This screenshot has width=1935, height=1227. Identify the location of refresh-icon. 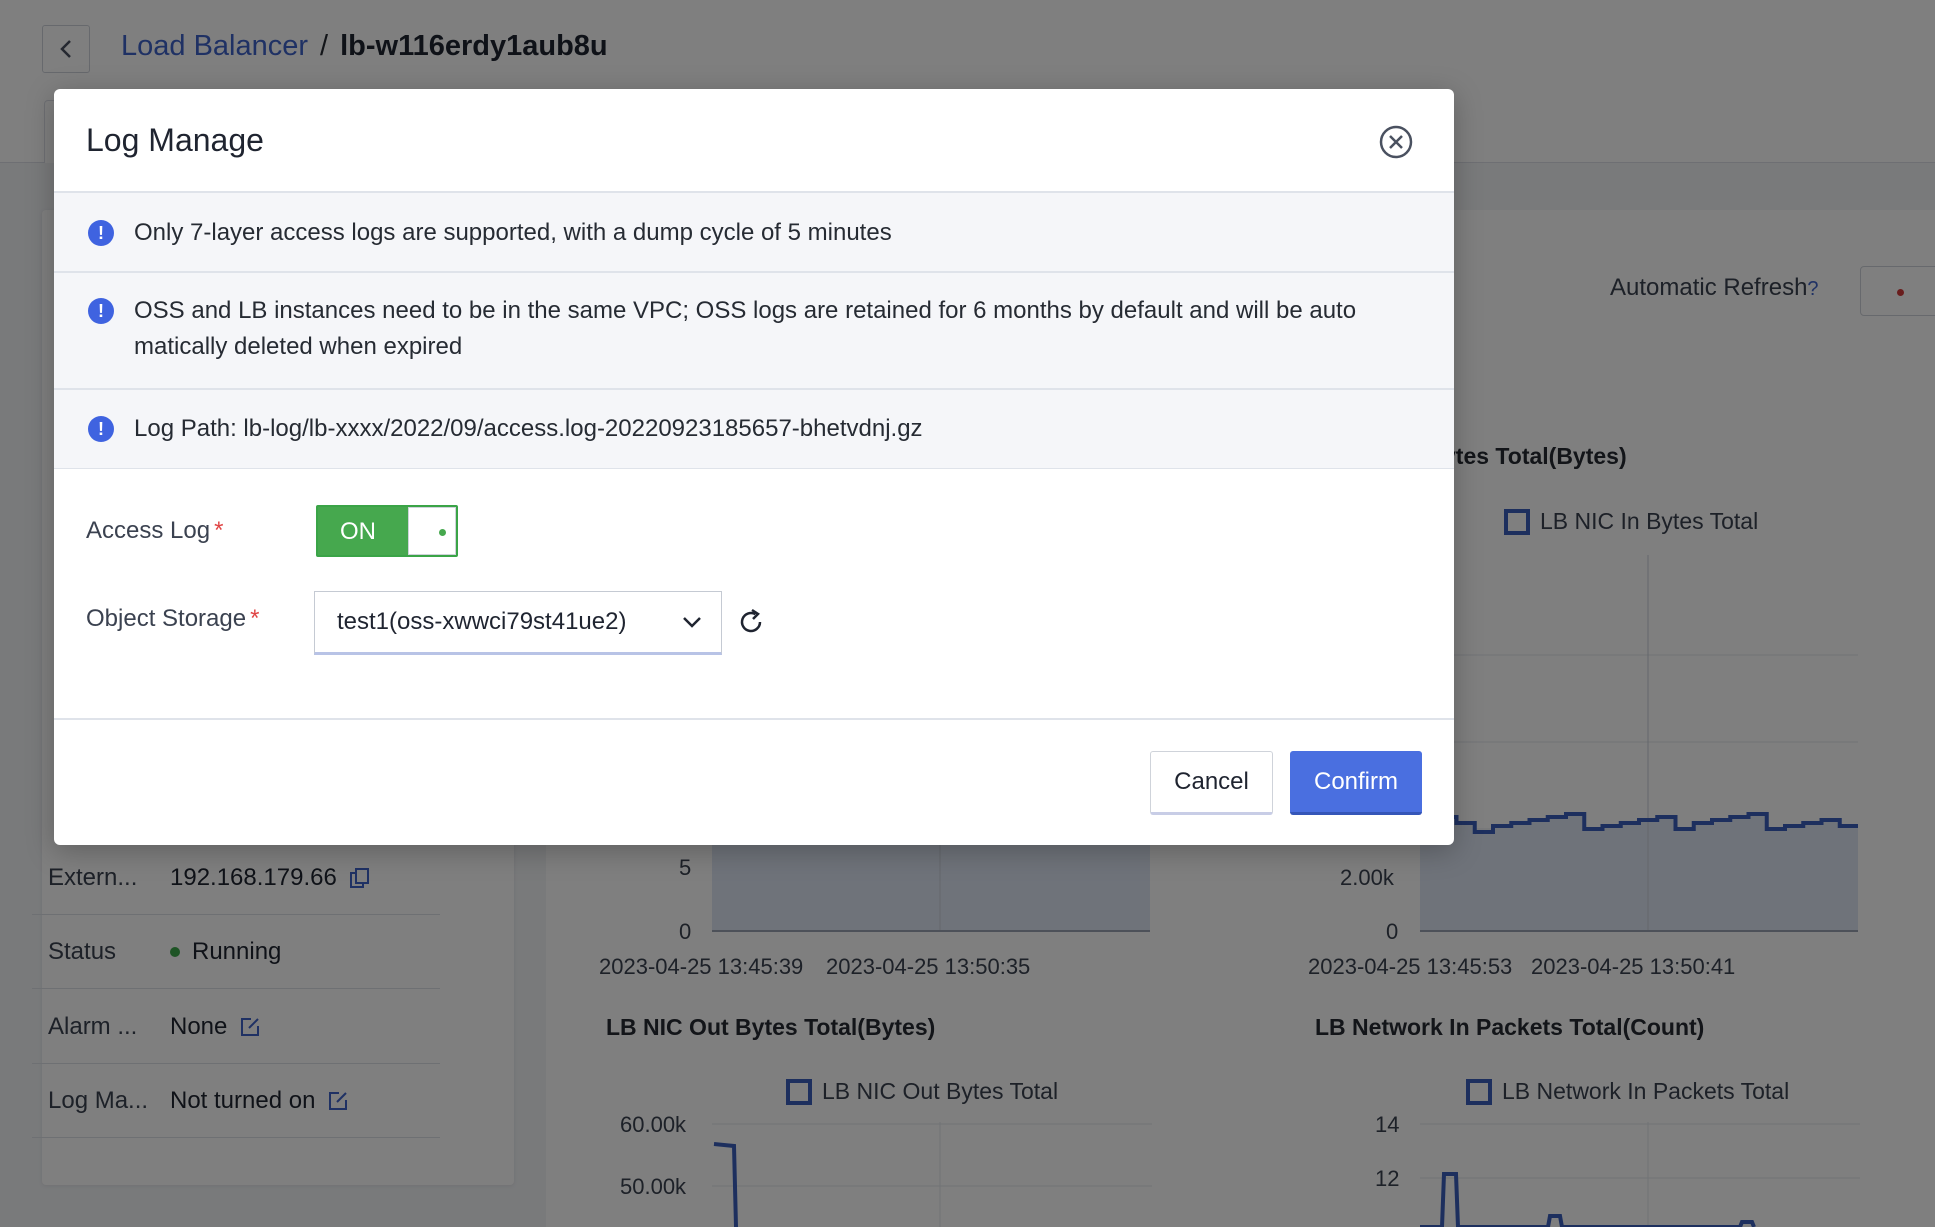
(751, 622).